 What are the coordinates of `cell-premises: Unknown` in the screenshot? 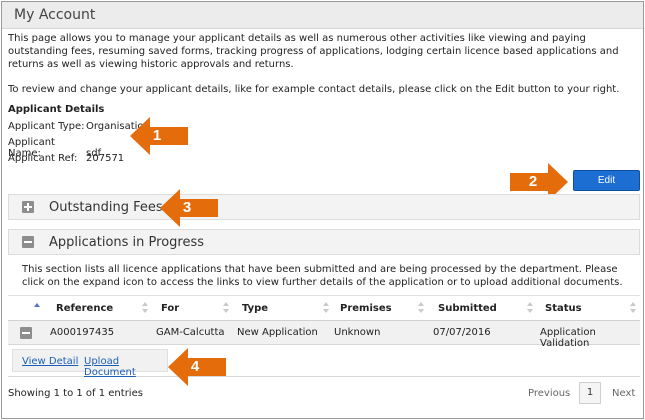 It's located at (357, 332).